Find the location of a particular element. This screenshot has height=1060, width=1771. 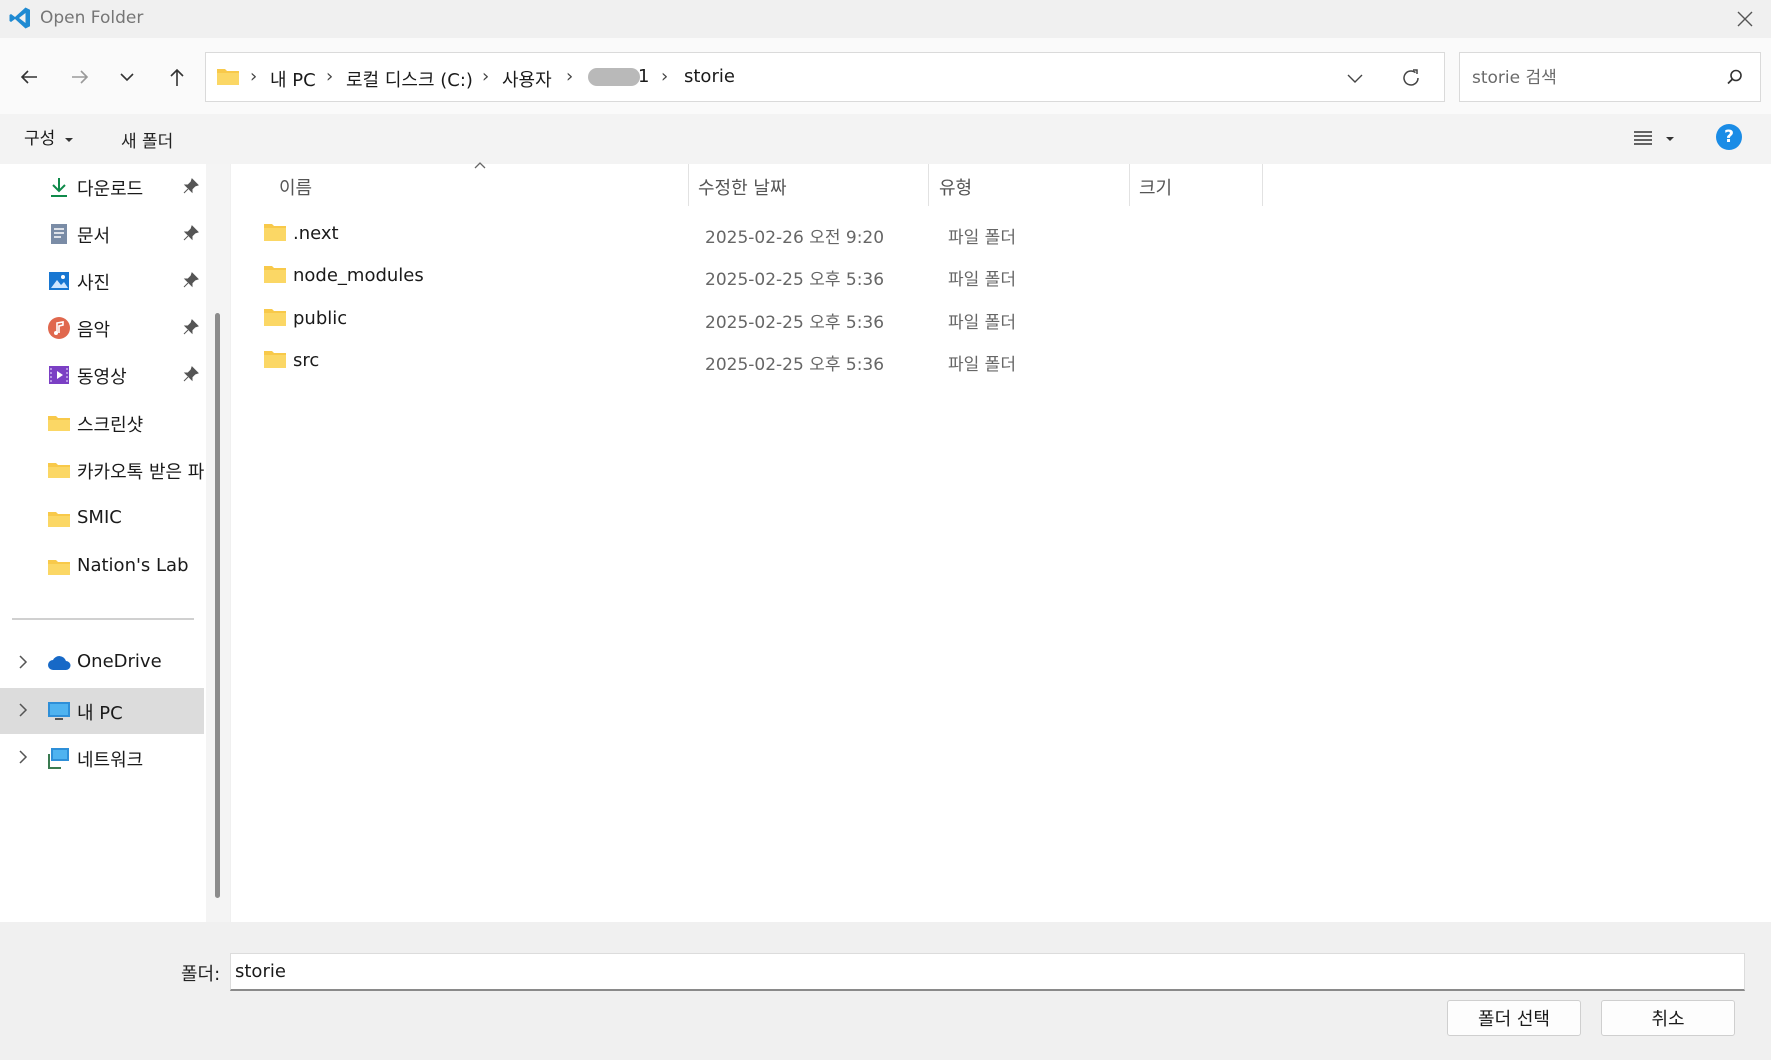

file-row: .next 2025-02-26 오전 9:20 파일 폴더 is located at coordinates (1001, 233).